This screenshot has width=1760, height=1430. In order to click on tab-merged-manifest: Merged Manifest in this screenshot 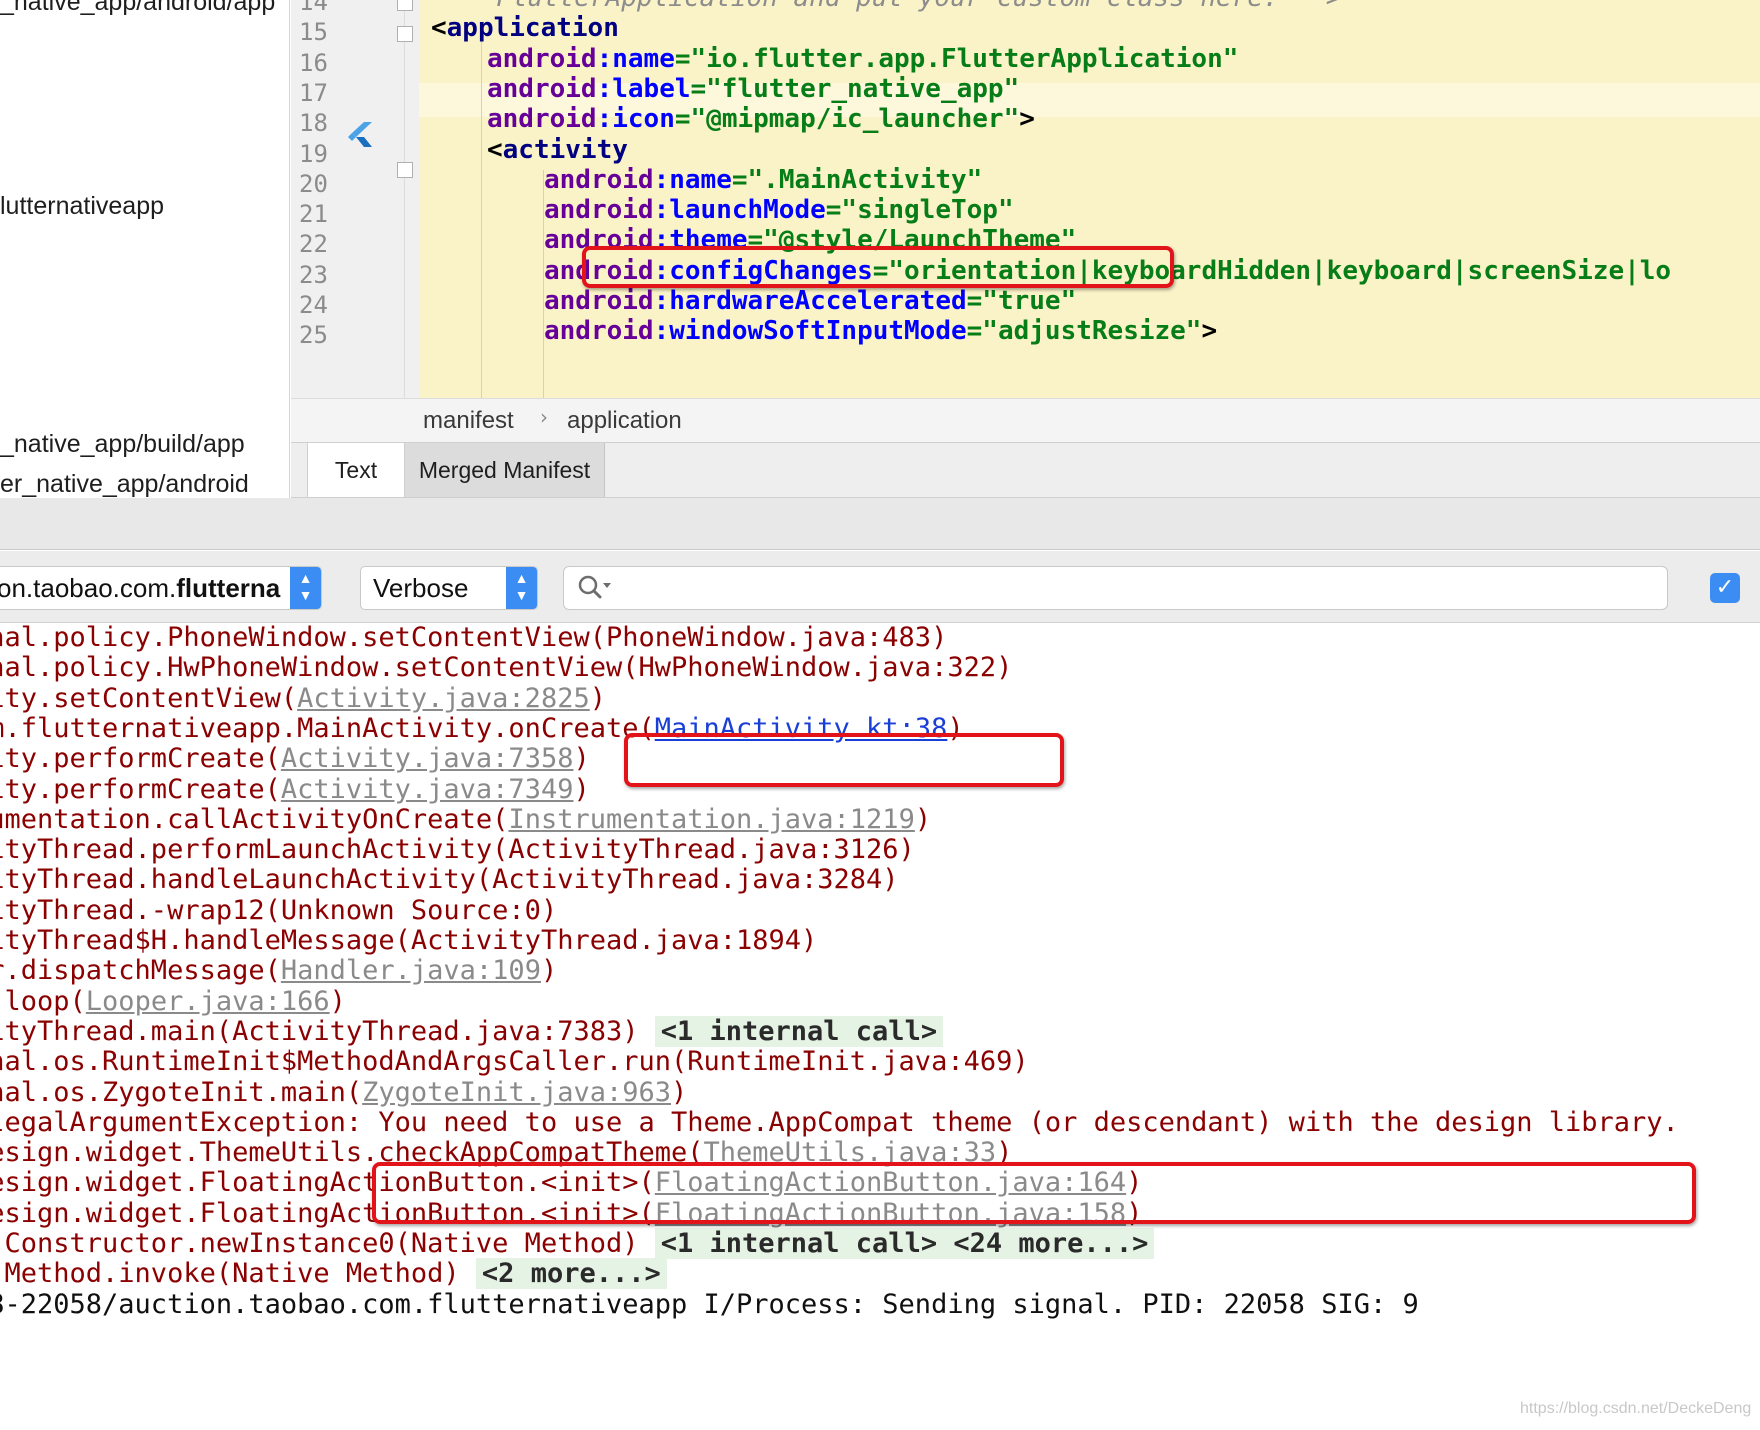, I will do `click(505, 470)`.